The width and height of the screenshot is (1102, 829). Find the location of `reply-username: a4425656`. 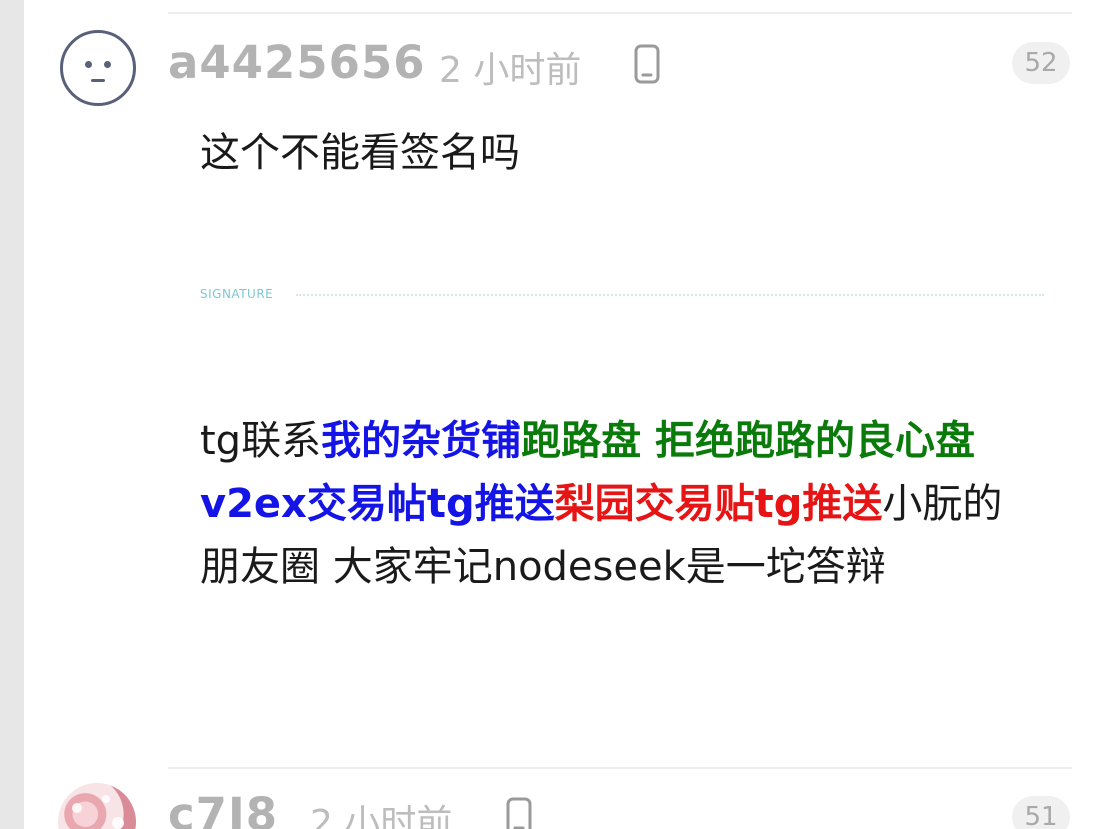

reply-username: a4425656 is located at coordinates (297, 62).